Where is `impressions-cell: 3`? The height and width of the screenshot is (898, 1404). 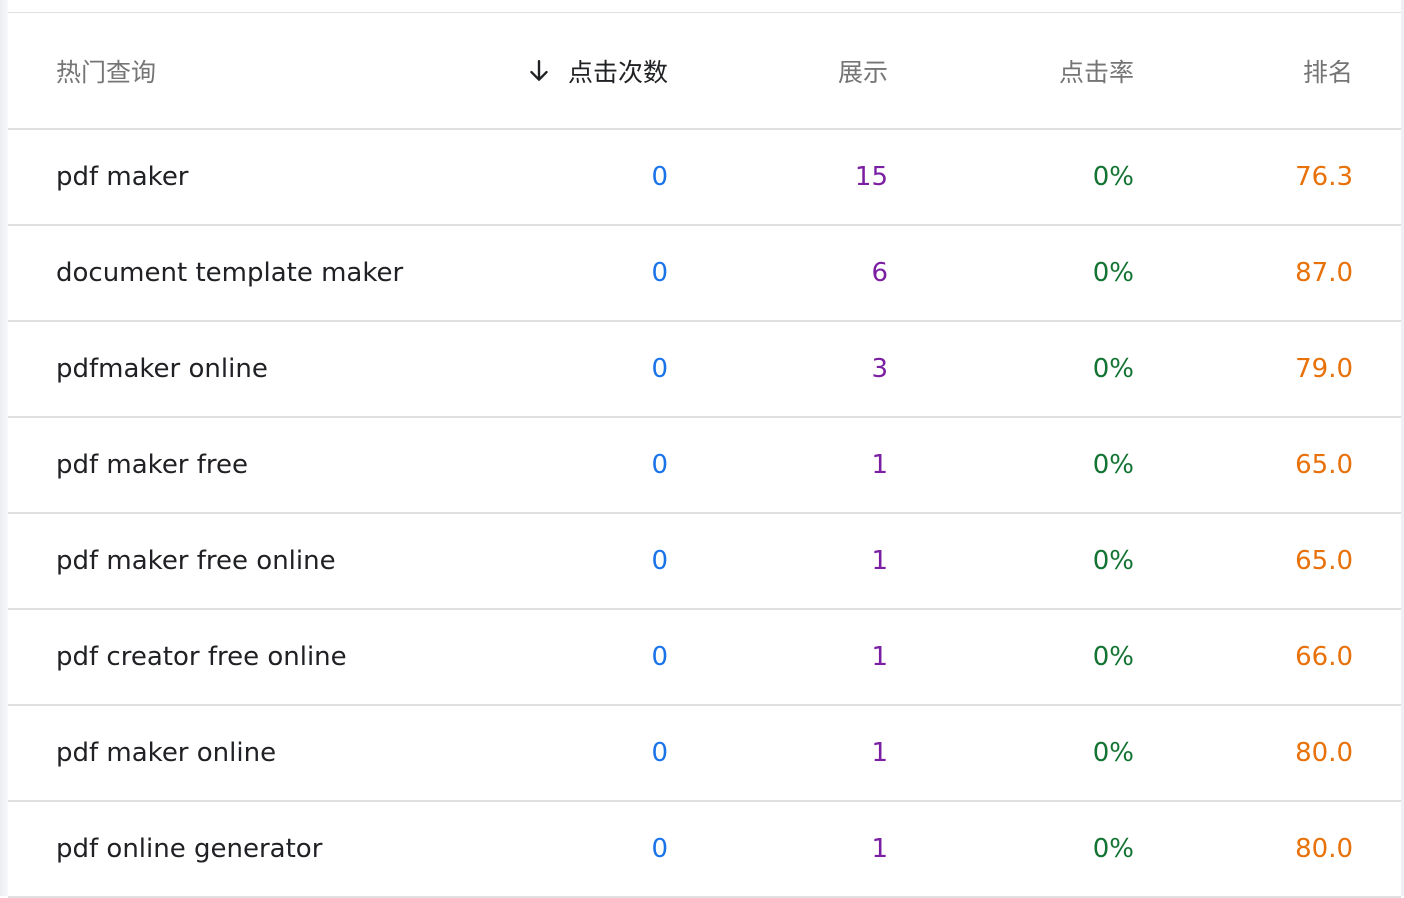
impressions-cell: 3 is located at coordinates (879, 369).